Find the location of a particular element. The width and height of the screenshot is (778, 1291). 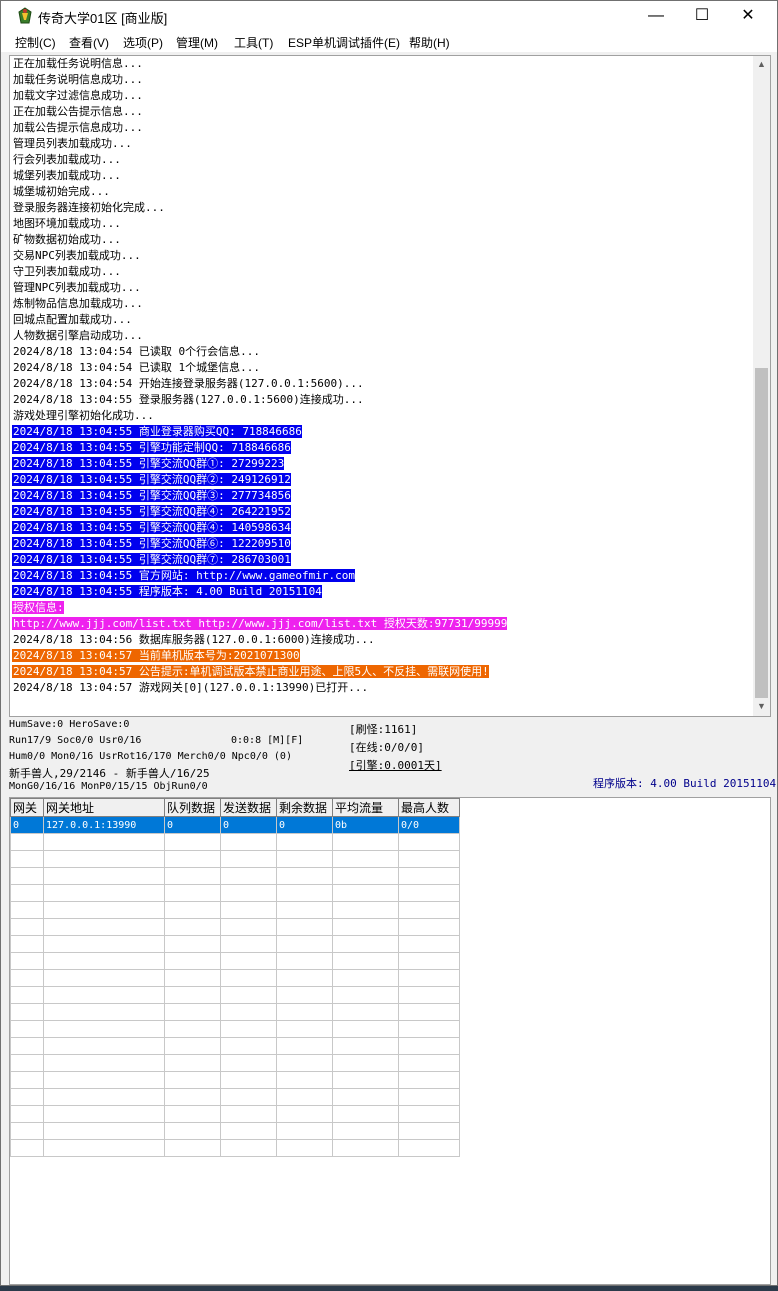

menu-control: 控制(C) is located at coordinates (35, 42).